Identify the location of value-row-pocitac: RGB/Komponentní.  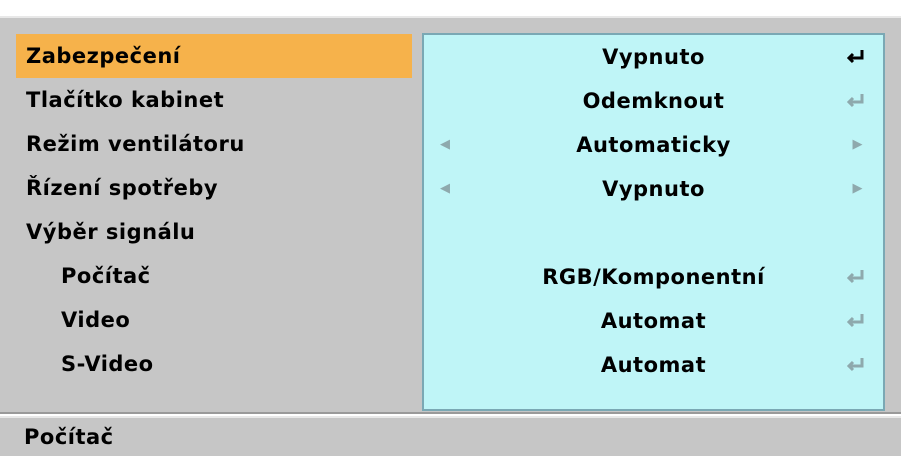
(653, 277).